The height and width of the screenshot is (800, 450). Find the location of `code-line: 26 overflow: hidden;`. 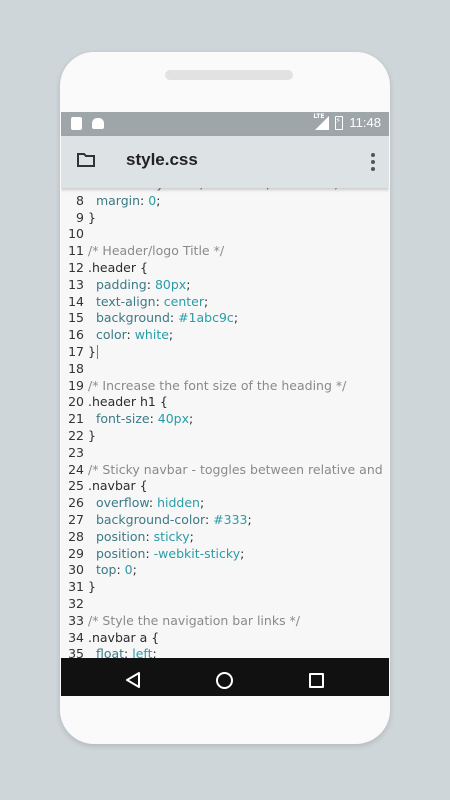

code-line: 26 overflow: hidden; is located at coordinates (222, 503).